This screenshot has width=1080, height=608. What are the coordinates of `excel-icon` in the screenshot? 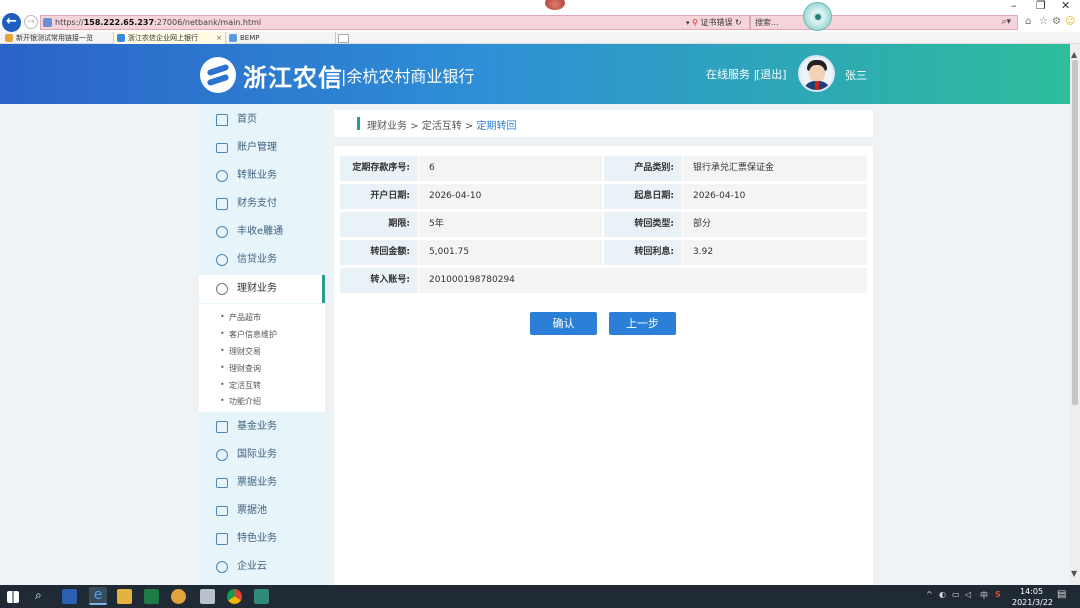 It's located at (151, 596).